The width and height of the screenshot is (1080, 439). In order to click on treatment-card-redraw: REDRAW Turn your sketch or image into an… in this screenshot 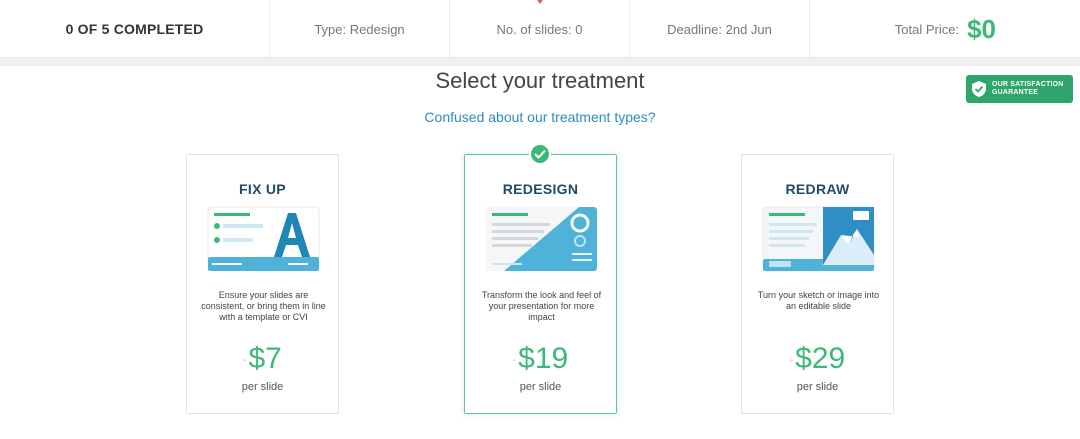, I will do `click(817, 284)`.